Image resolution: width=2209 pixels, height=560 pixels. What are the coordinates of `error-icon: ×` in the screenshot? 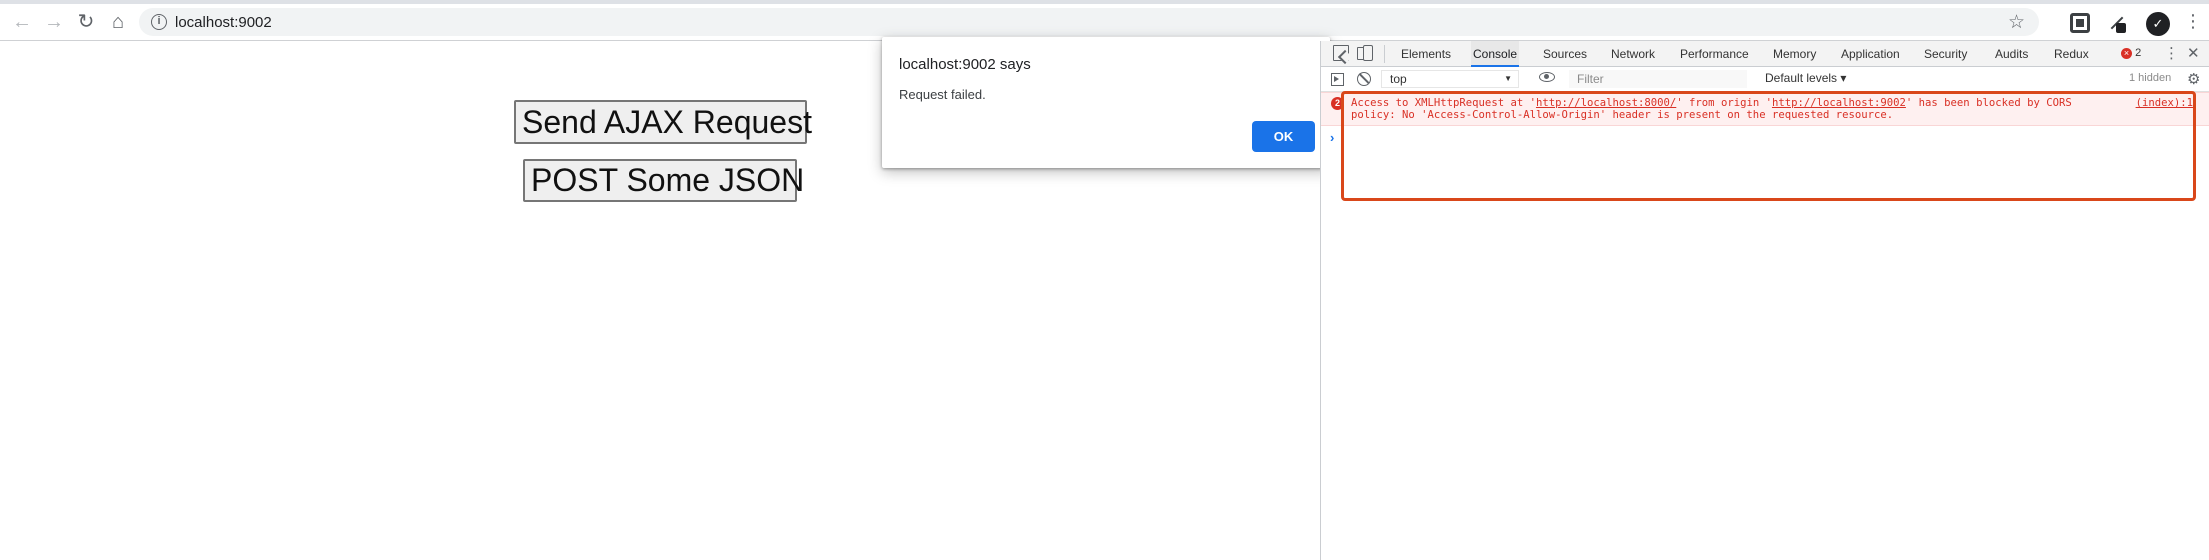 It's located at (2126, 53).